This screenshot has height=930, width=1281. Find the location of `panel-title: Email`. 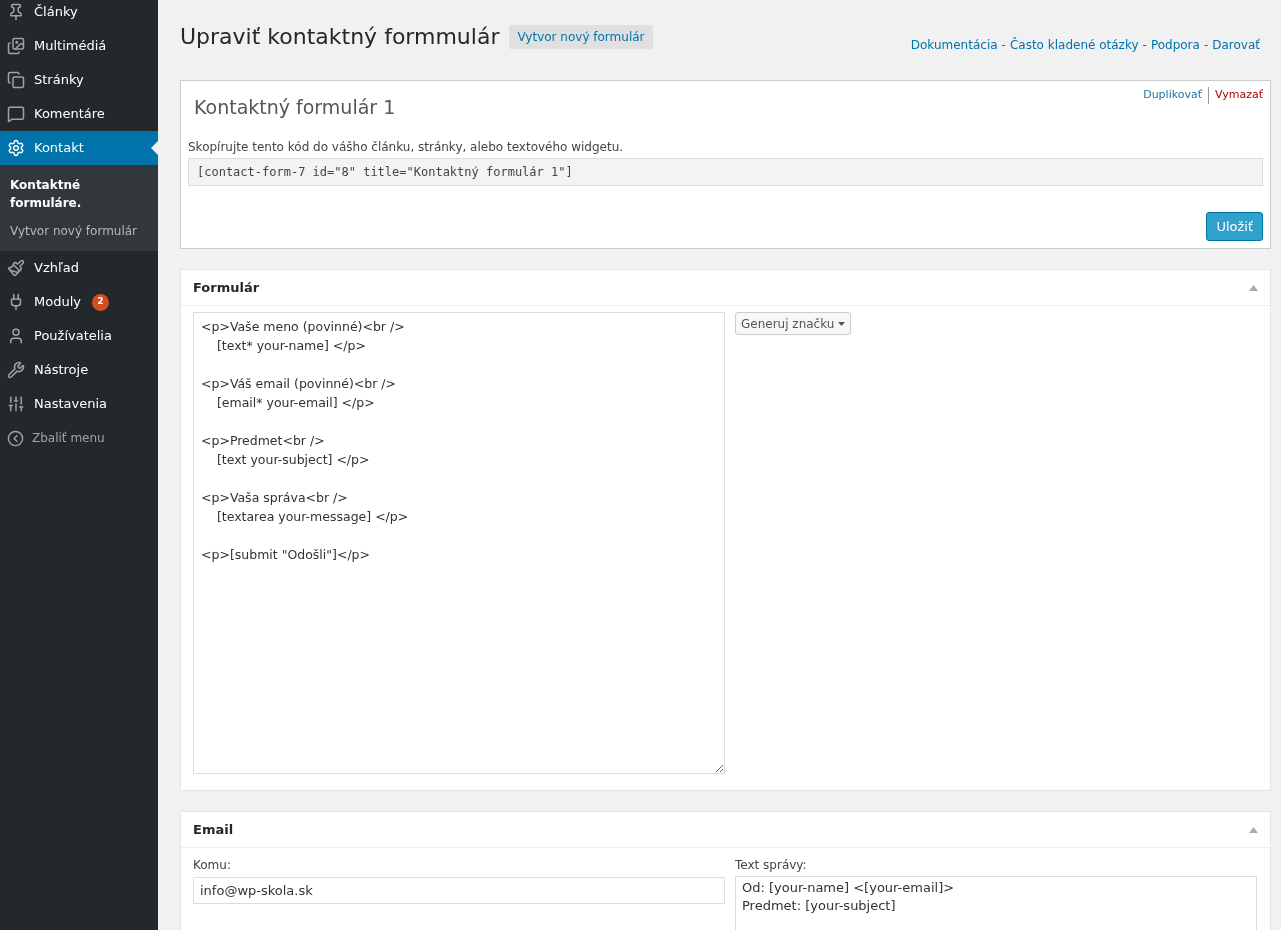

panel-title: Email is located at coordinates (213, 829).